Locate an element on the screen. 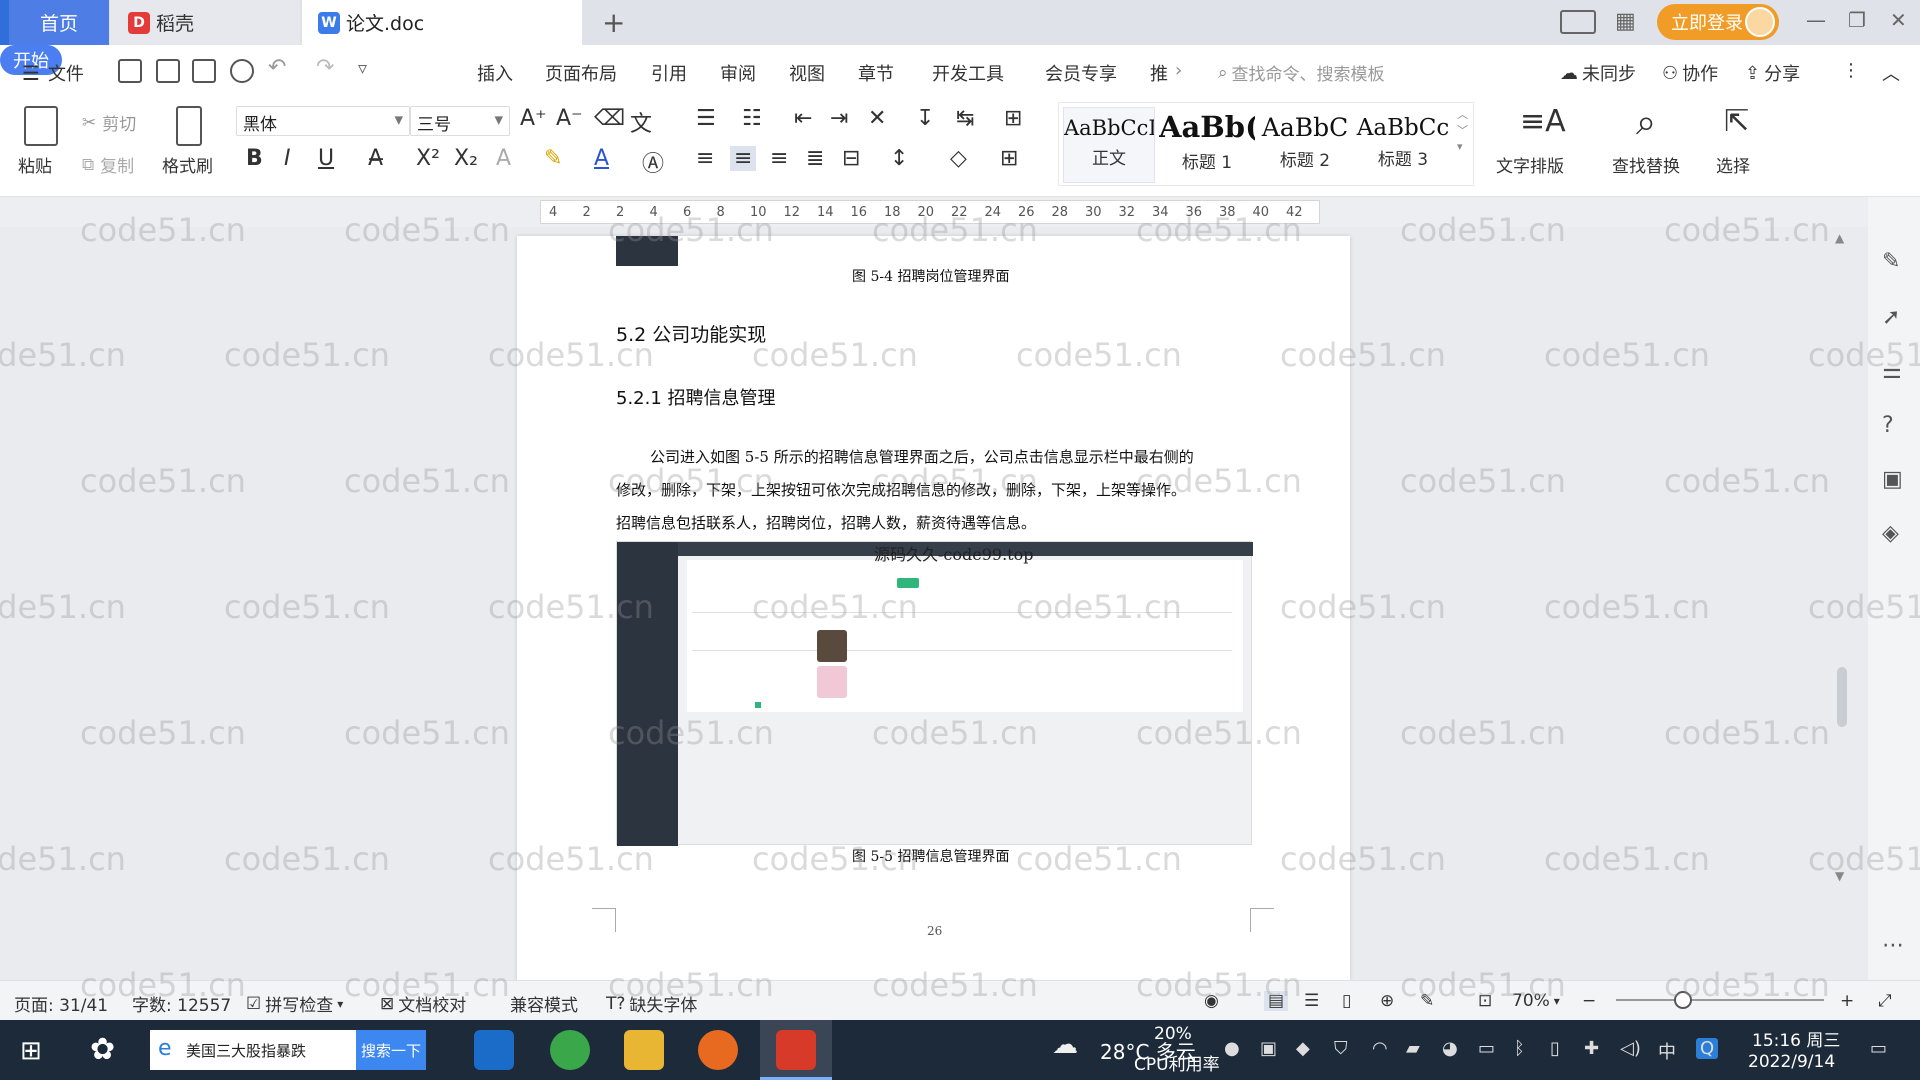 The image size is (1920, 1080). tray-app2-icon: ◆ is located at coordinates (1303, 1048).